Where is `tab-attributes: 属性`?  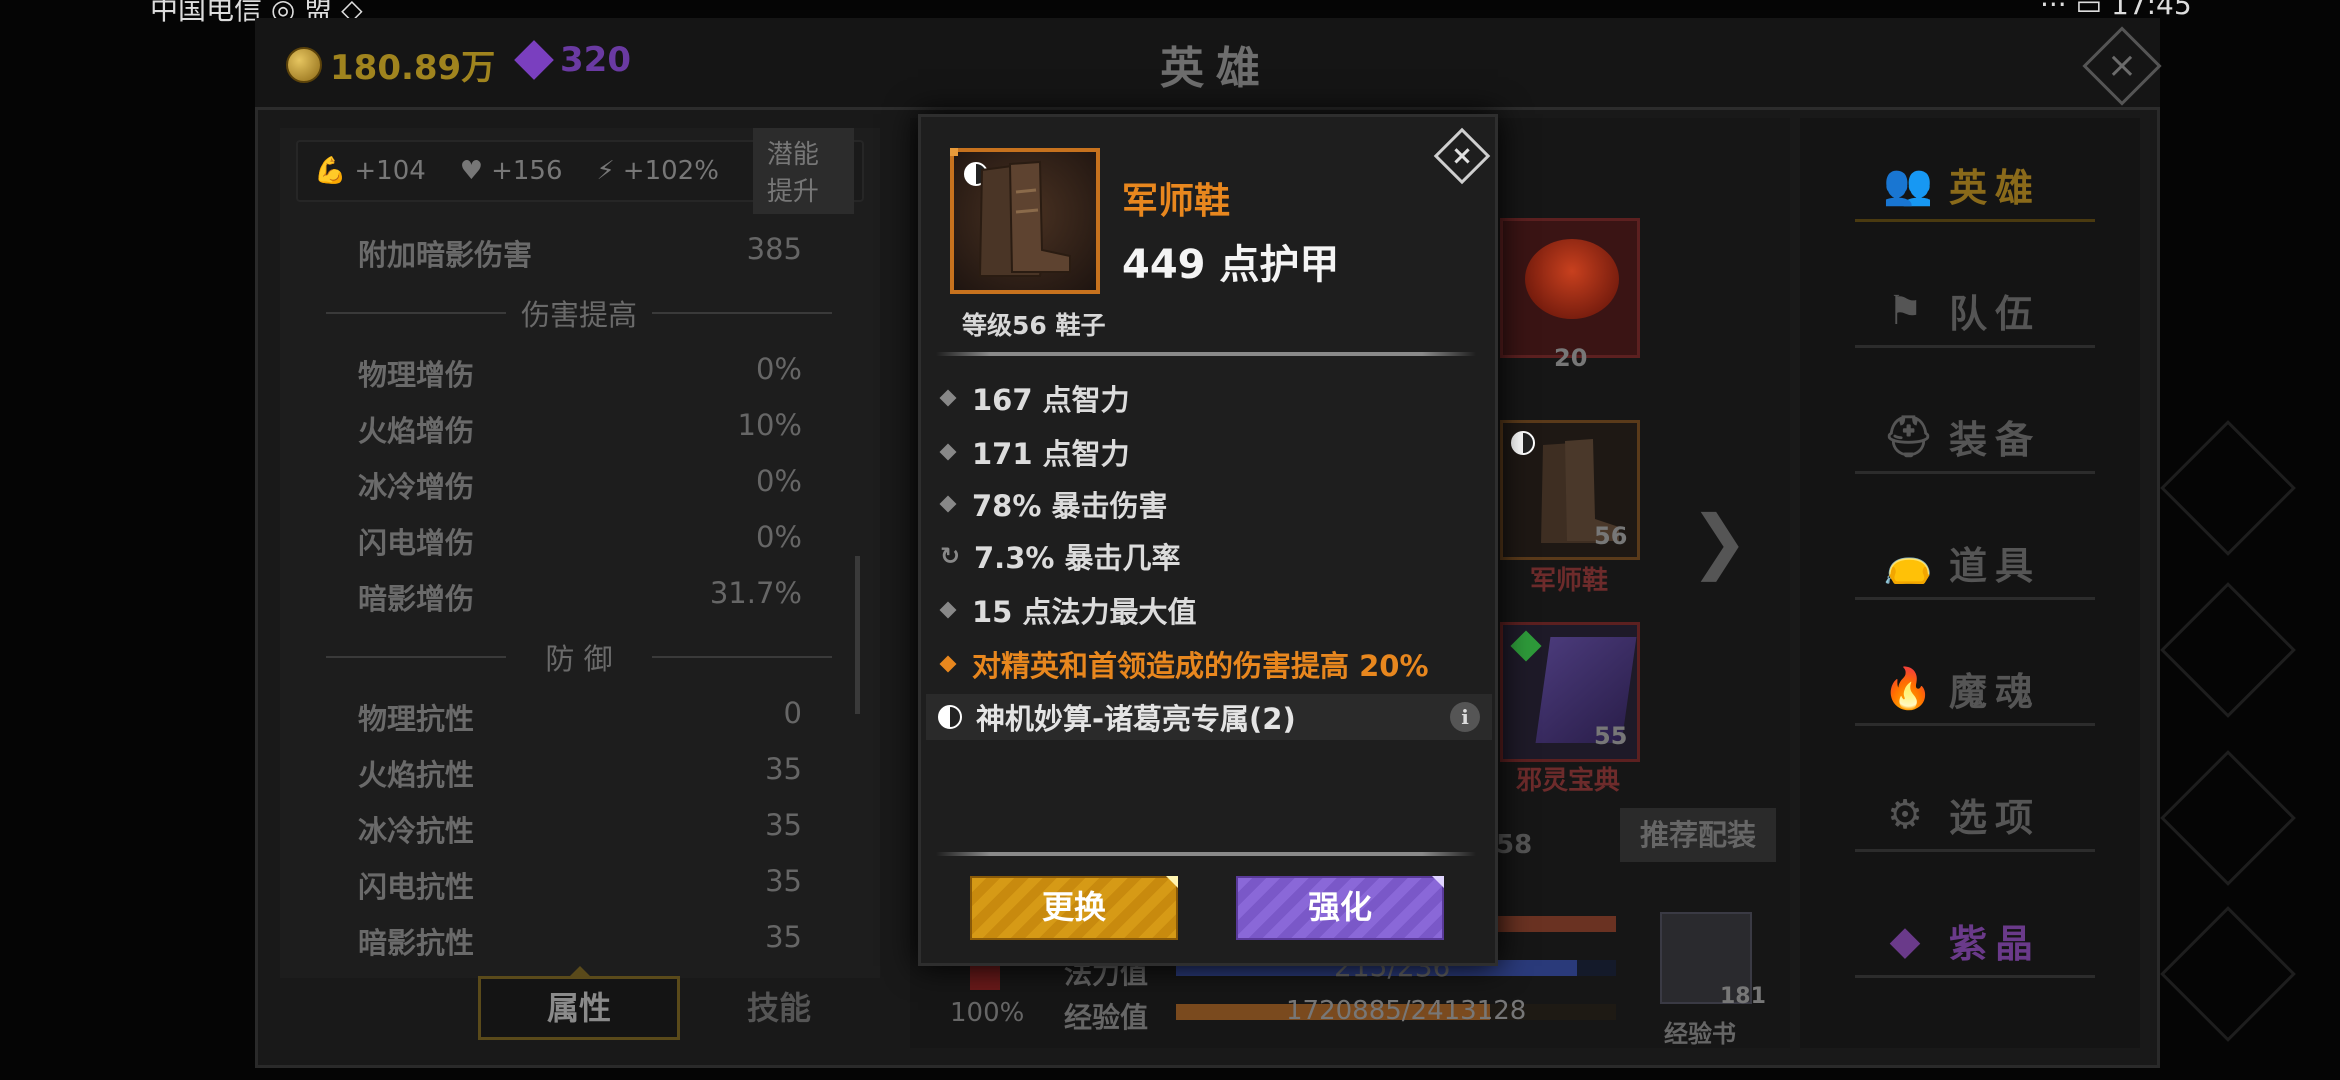 tab-attributes: 属性 is located at coordinates (579, 1008).